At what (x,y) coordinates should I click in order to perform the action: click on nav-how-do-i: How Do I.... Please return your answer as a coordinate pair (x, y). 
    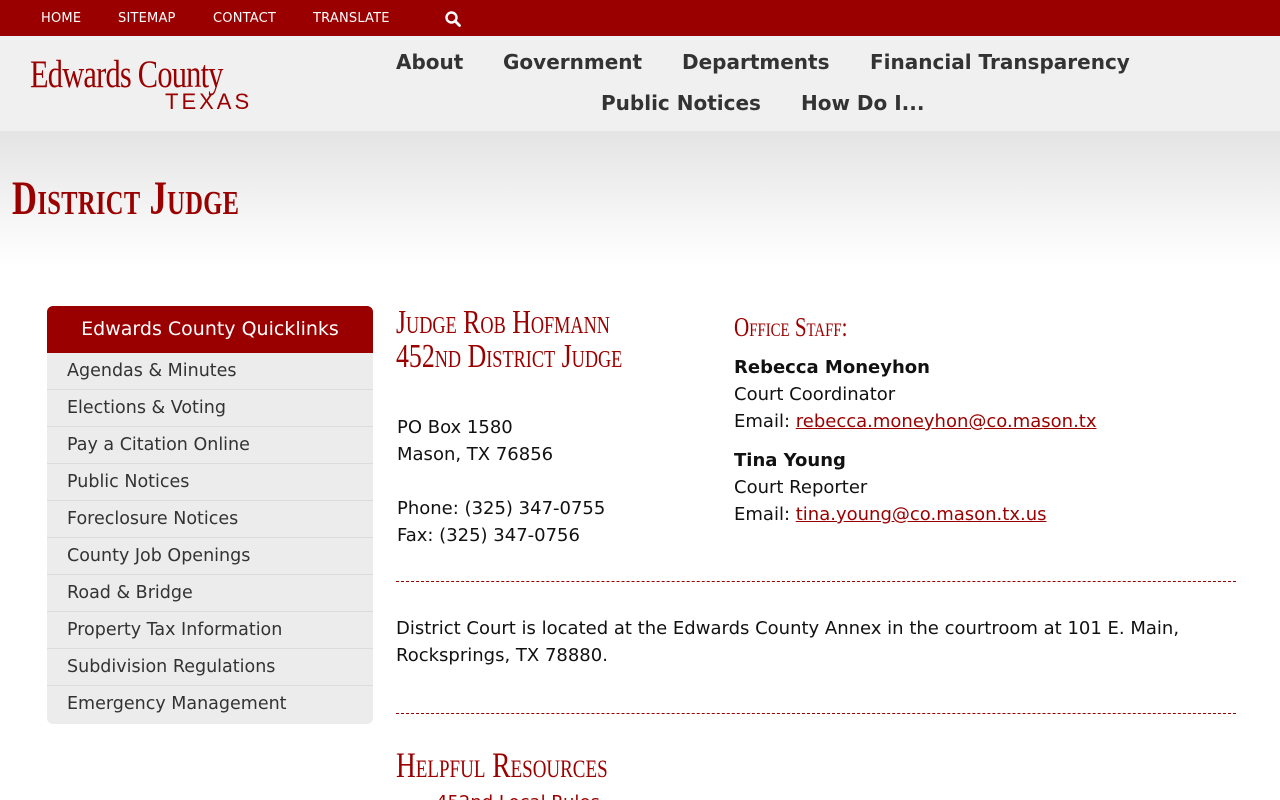
    Looking at the image, I should click on (862, 103).